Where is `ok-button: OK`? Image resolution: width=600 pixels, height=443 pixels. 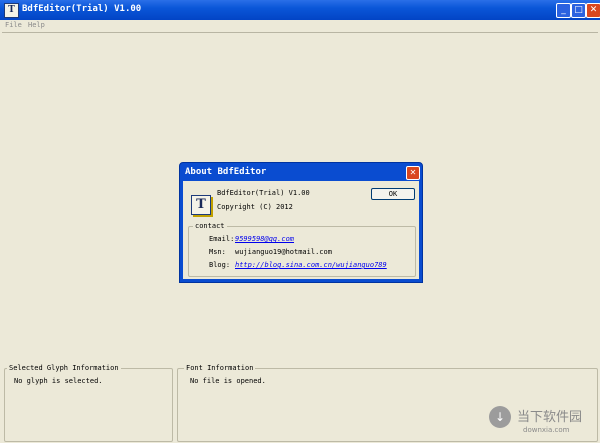 ok-button: OK is located at coordinates (393, 194).